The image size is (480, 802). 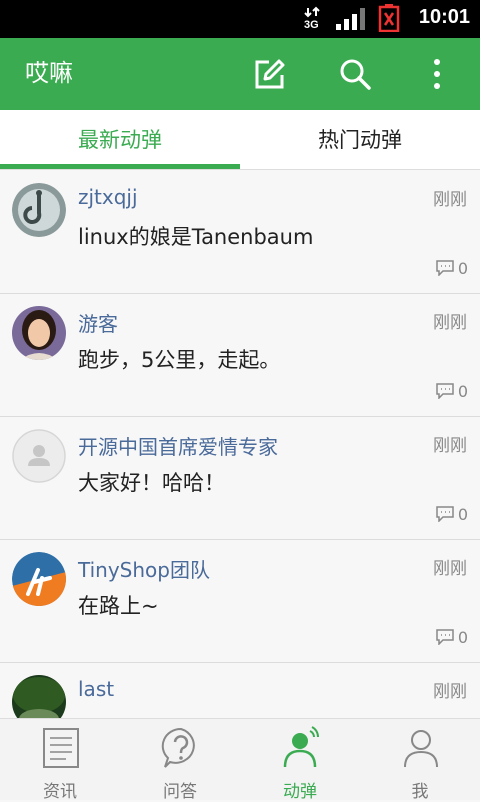 I want to click on edit-icon, so click(x=270, y=74).